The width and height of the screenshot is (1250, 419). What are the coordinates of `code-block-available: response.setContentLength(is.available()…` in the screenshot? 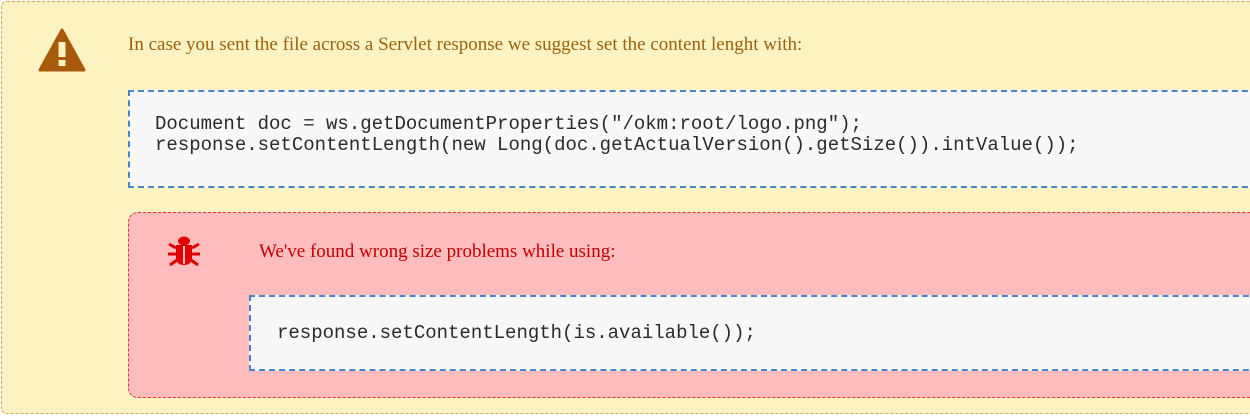 It's located at (749, 333).